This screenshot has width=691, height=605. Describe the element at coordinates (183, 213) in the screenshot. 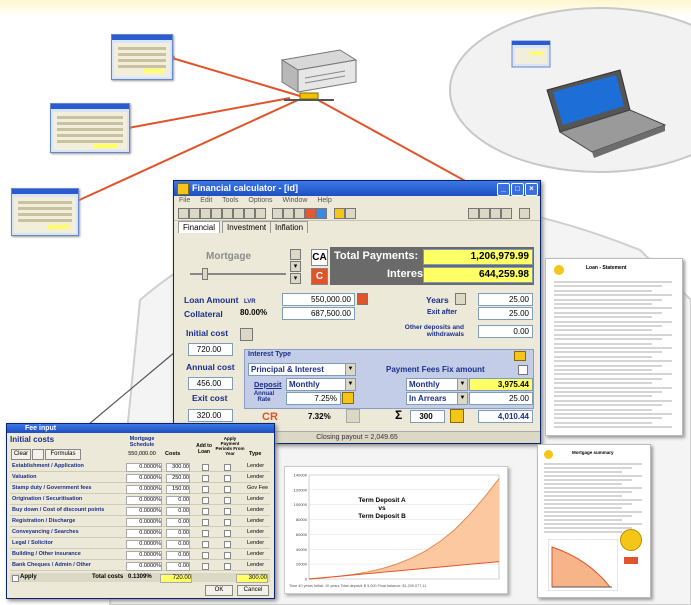

I see `new-icon` at that location.